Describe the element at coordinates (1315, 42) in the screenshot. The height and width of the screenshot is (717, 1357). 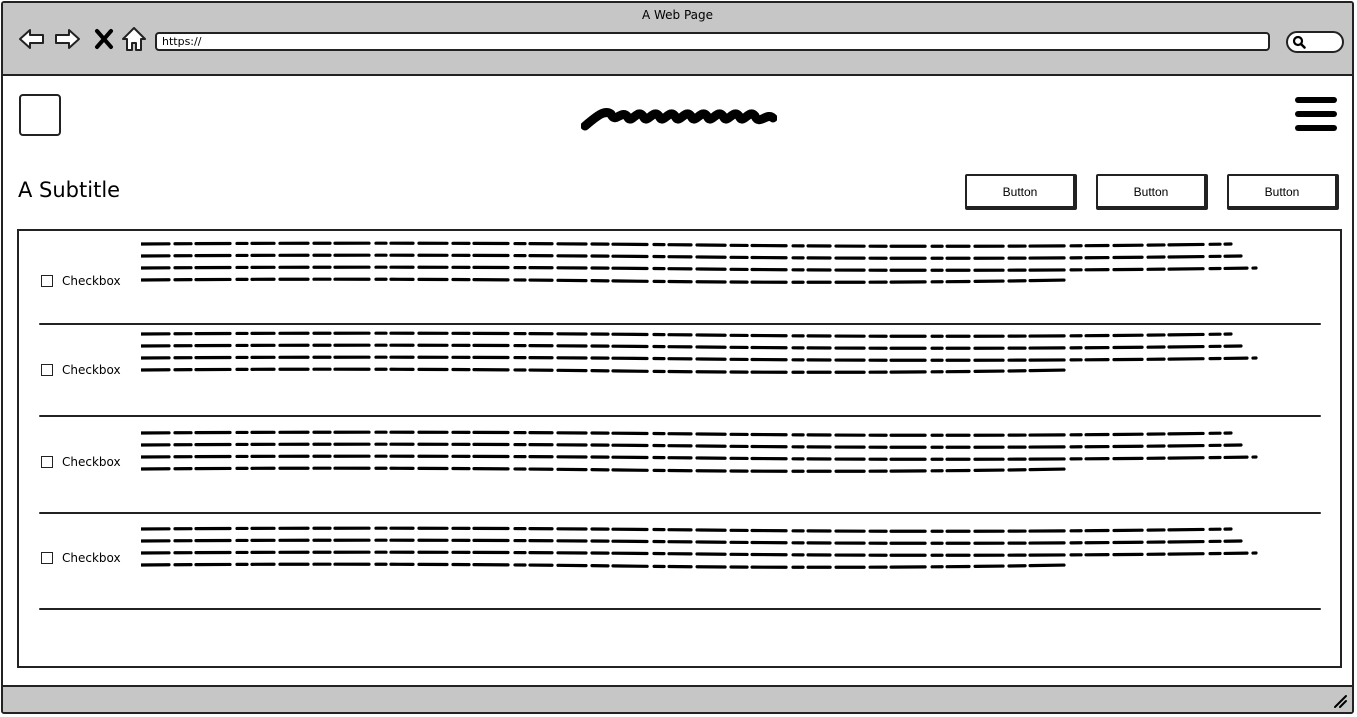
I see `search-field` at that location.